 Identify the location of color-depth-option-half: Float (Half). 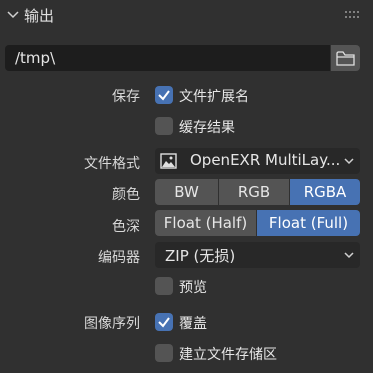
(205, 223).